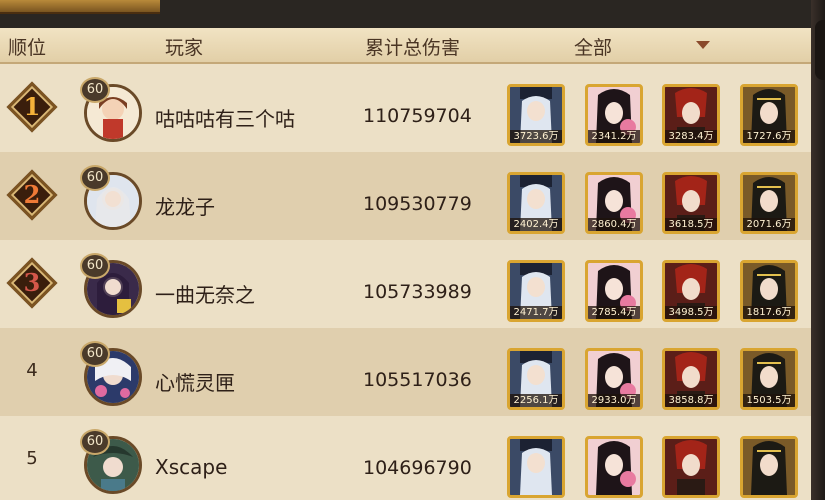  Describe the element at coordinates (818, 250) in the screenshot. I see `panel-edge` at that location.